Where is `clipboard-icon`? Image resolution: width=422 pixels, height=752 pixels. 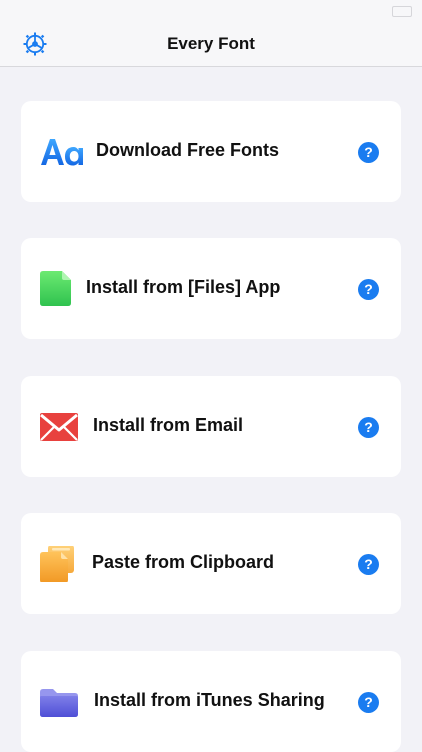
clipboard-icon is located at coordinates (62, 564).